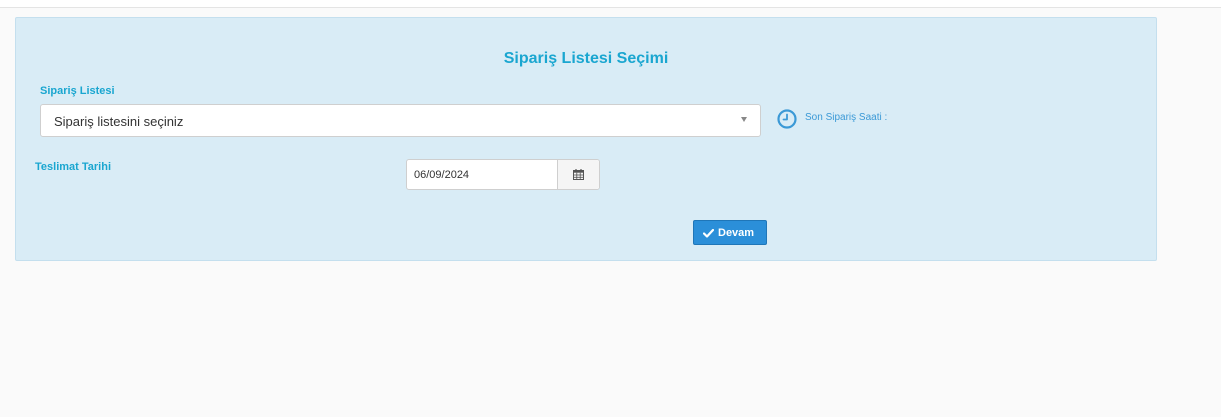  I want to click on calendar-button, so click(578, 174).